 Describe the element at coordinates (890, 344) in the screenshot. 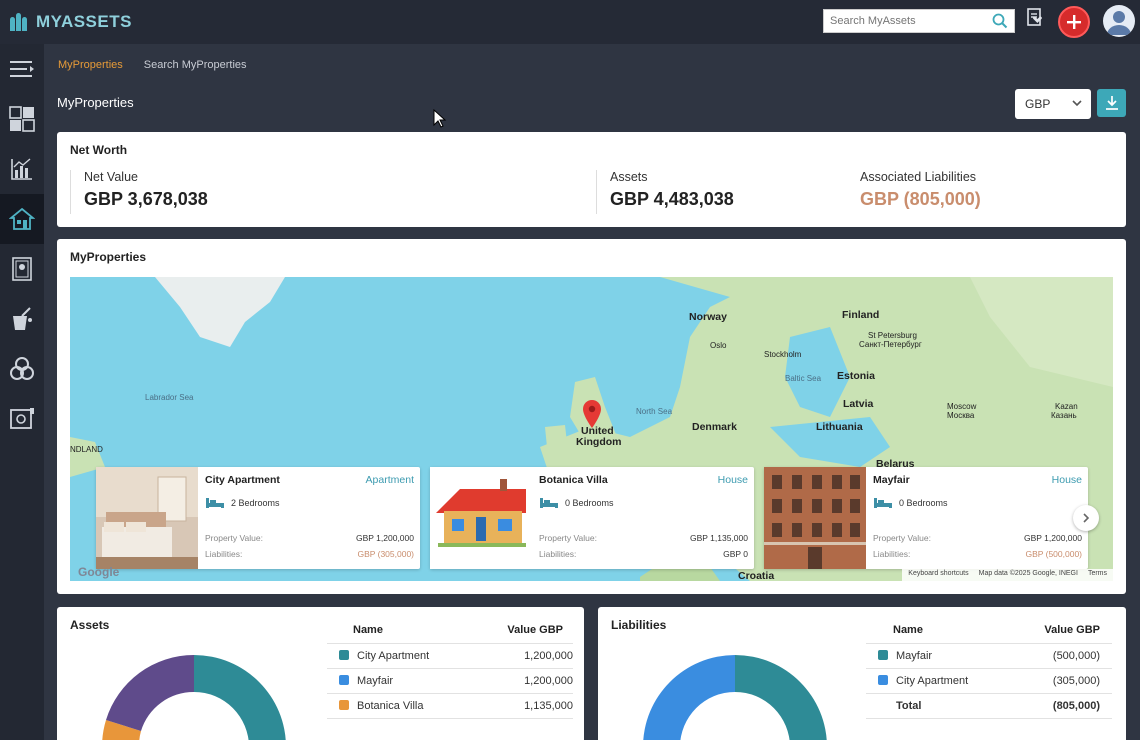

I see `map-label-st-petersburg-ru: Санкт-Петербург` at that location.